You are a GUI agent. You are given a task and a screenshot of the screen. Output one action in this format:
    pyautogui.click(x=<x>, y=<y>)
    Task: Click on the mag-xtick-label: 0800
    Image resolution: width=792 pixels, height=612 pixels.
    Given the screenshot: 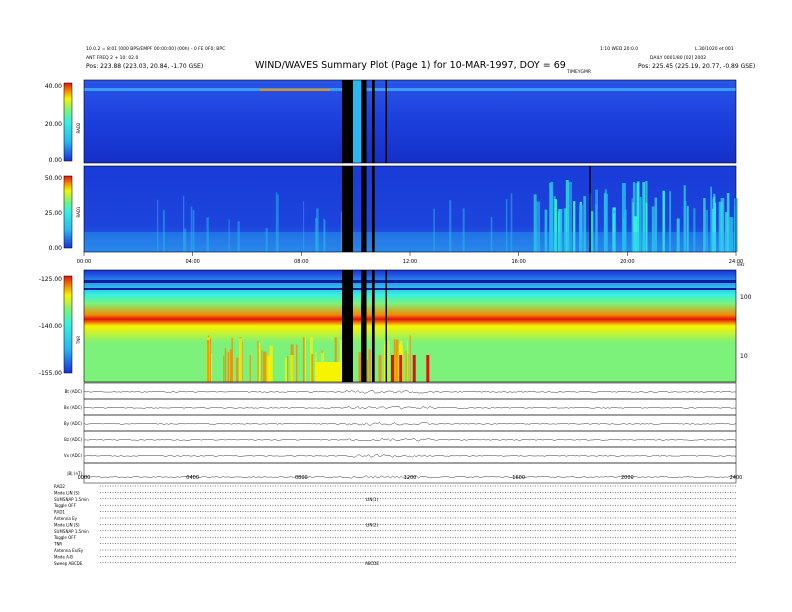 What is the action you would take?
    pyautogui.click(x=301, y=478)
    